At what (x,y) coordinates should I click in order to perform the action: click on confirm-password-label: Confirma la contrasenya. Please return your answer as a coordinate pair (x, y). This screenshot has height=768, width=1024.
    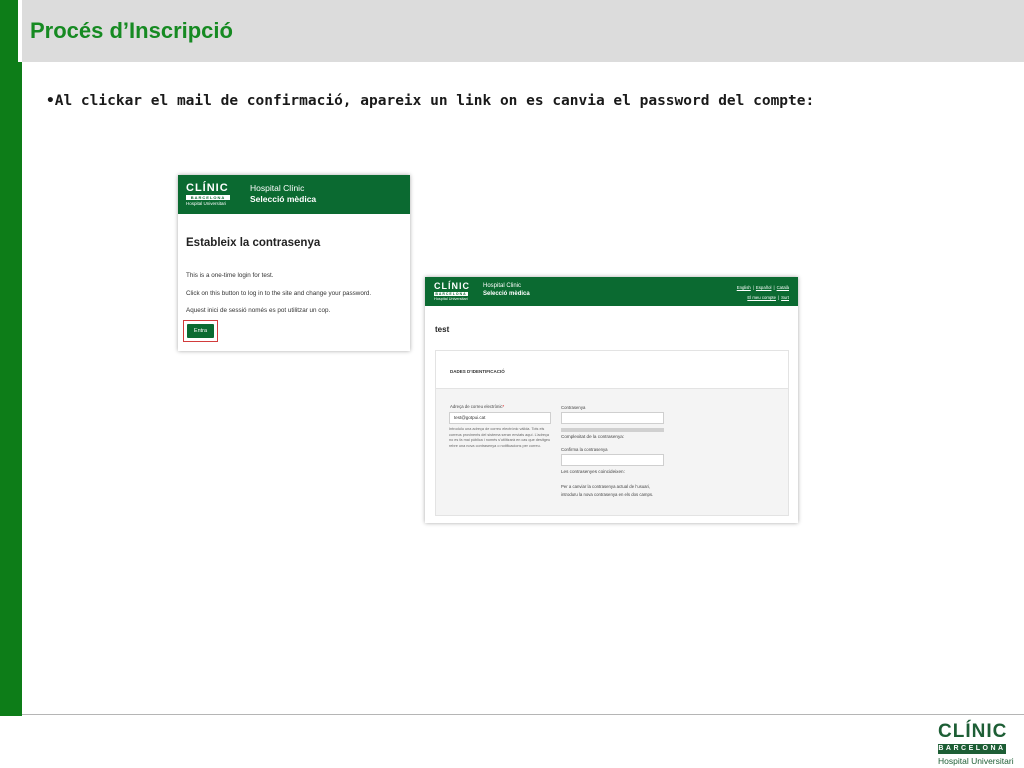
    Looking at the image, I should click on (584, 449).